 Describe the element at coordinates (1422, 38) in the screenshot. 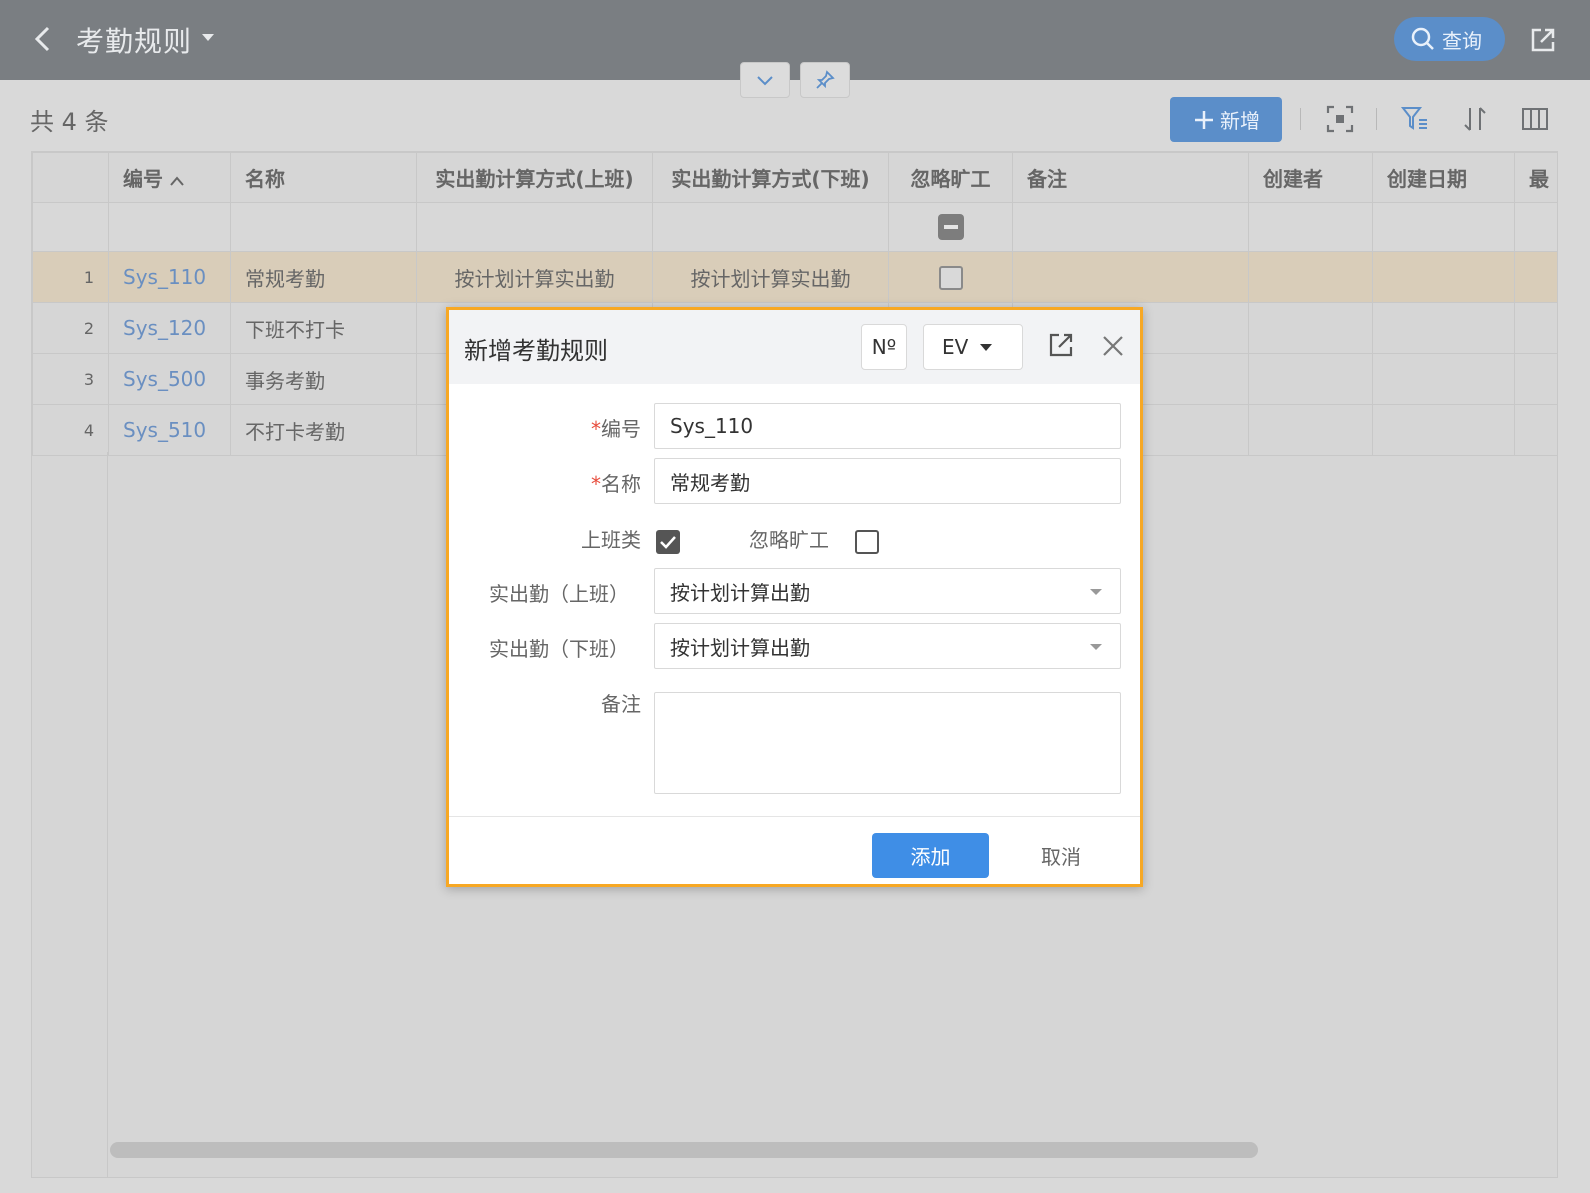

I see `search-icon` at that location.